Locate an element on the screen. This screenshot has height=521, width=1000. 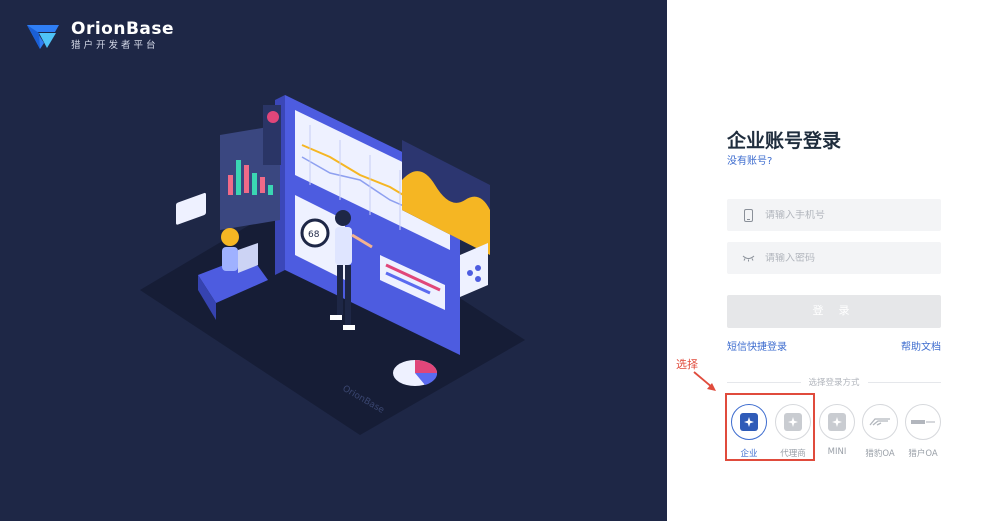
method-enterprise: 企业 is located at coordinates (749, 431).